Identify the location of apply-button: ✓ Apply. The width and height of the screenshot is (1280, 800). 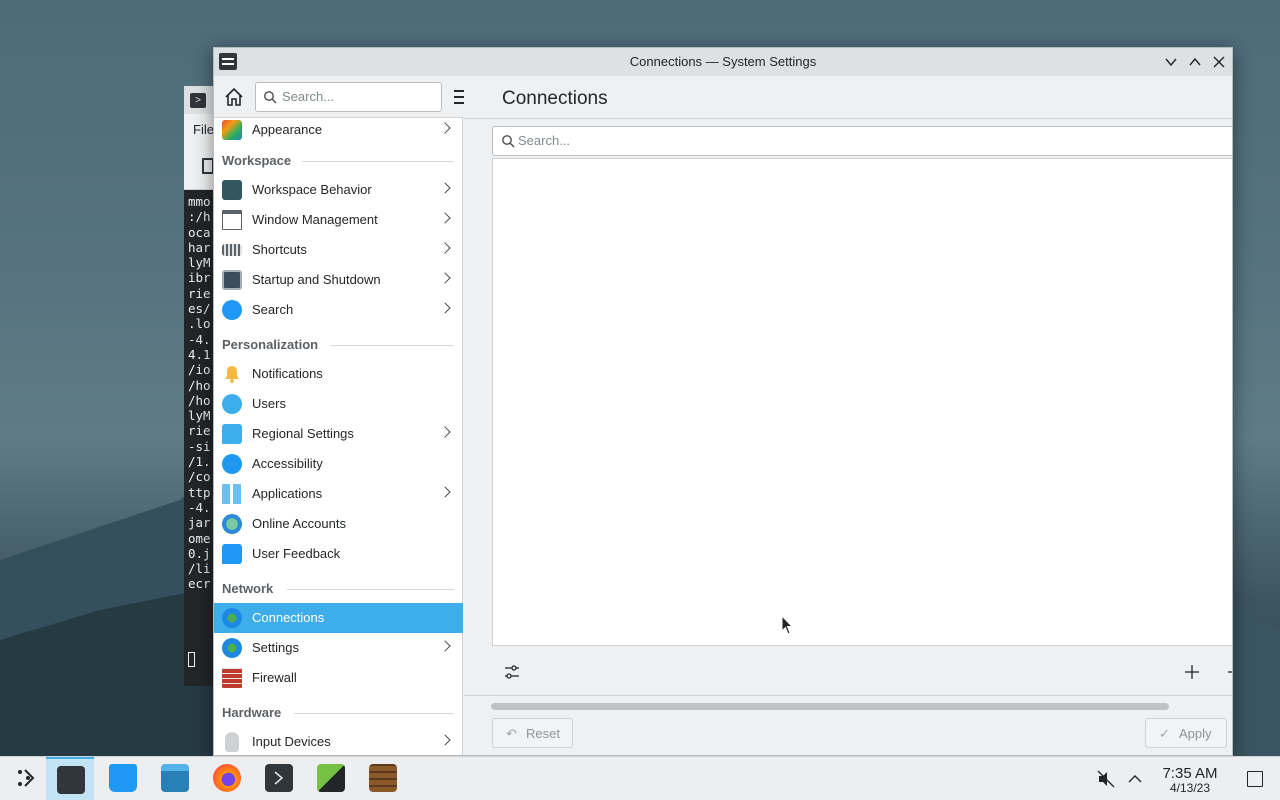
(1186, 733).